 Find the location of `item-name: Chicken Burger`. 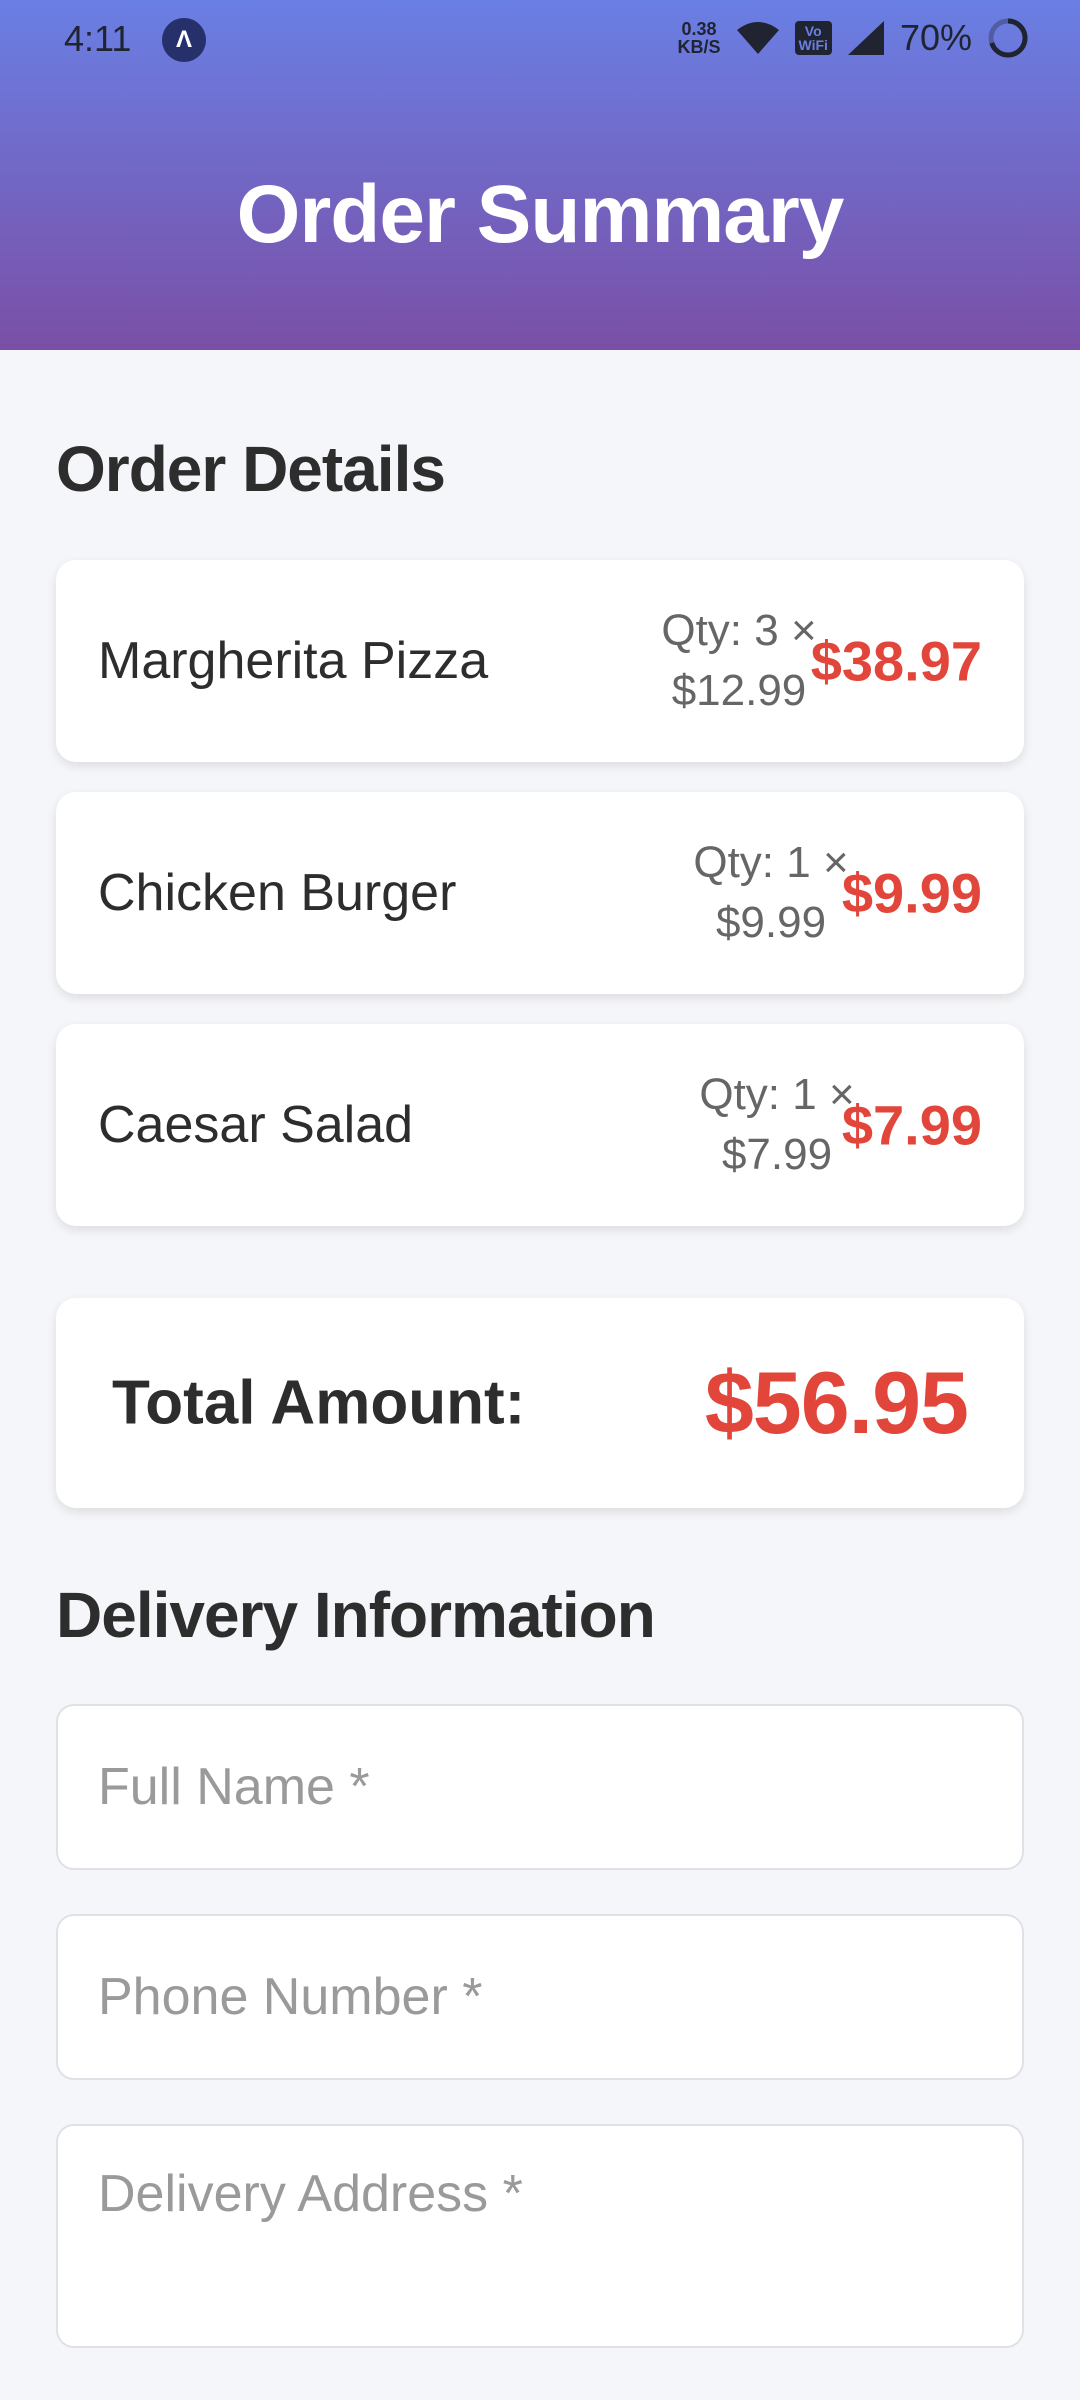

item-name: Chicken Burger is located at coordinates (277, 893).